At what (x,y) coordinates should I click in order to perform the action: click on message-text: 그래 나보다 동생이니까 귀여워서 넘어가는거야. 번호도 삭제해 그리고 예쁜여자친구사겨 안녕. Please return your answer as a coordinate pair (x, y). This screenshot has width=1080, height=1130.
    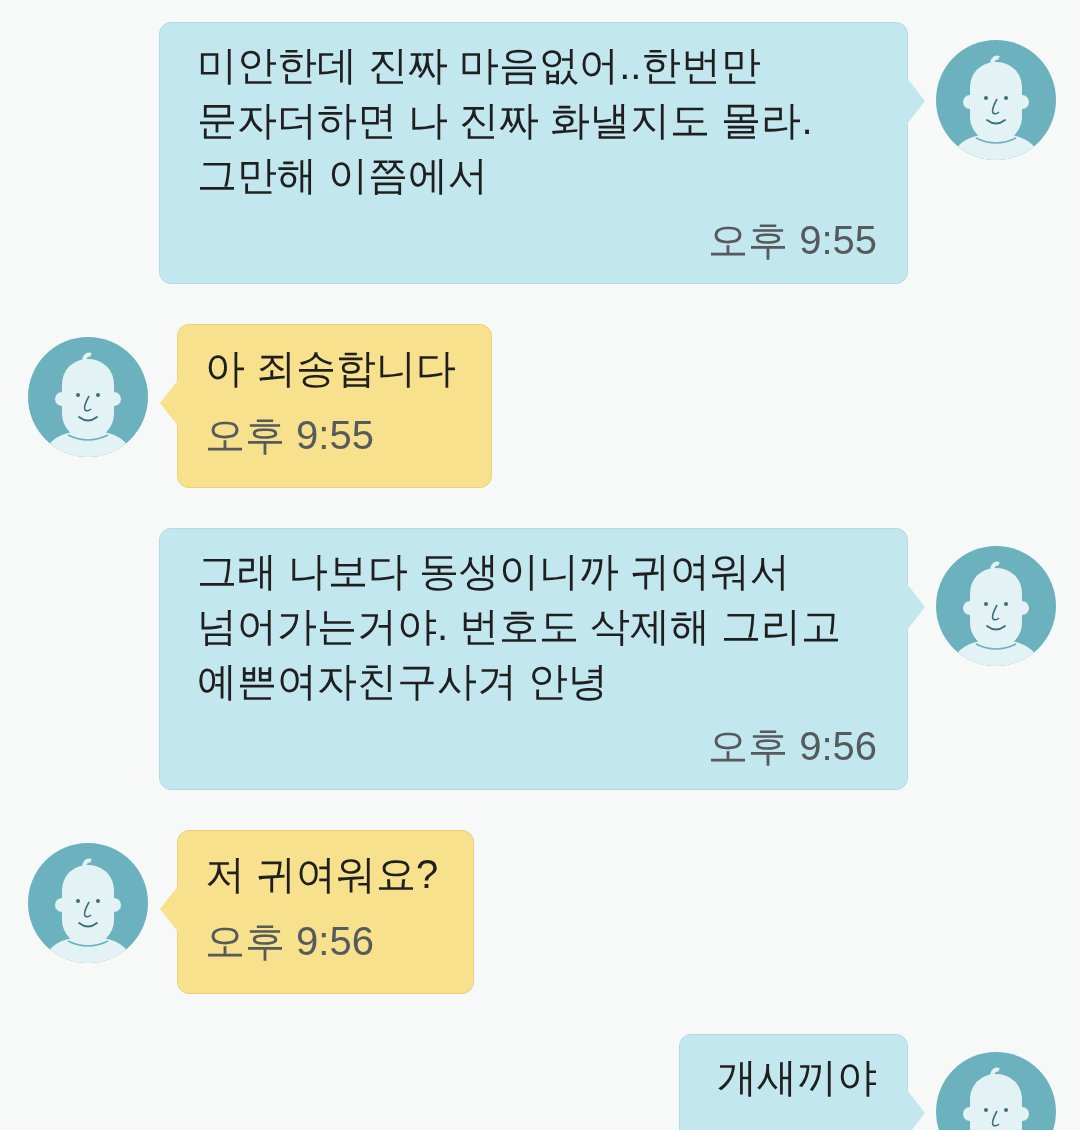
    Looking at the image, I should click on (520, 626).